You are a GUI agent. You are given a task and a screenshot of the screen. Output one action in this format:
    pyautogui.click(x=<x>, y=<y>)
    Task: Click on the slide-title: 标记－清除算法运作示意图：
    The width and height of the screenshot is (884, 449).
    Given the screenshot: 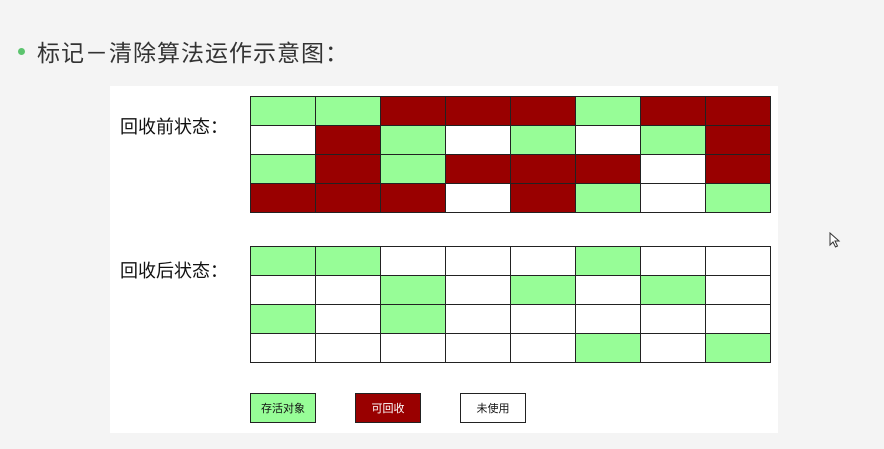 What is the action you would take?
    pyautogui.click(x=193, y=54)
    